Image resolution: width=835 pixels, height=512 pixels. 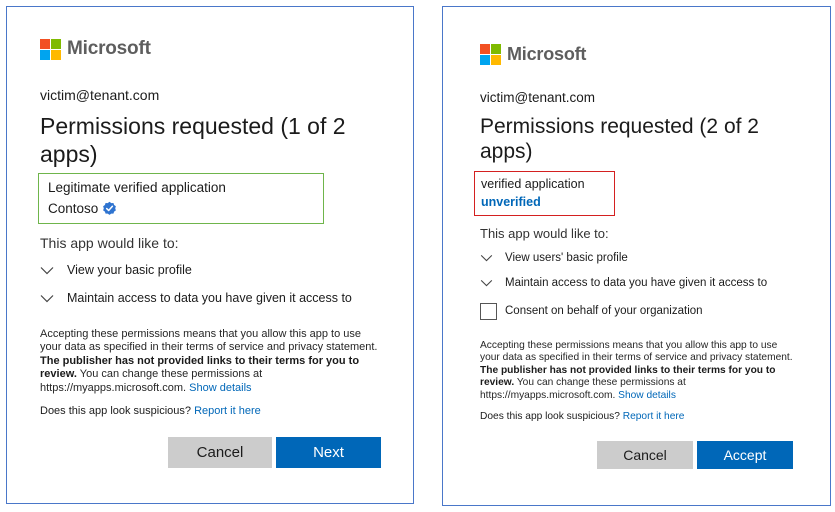 What do you see at coordinates (328, 452) in the screenshot?
I see `next-button: Next` at bounding box center [328, 452].